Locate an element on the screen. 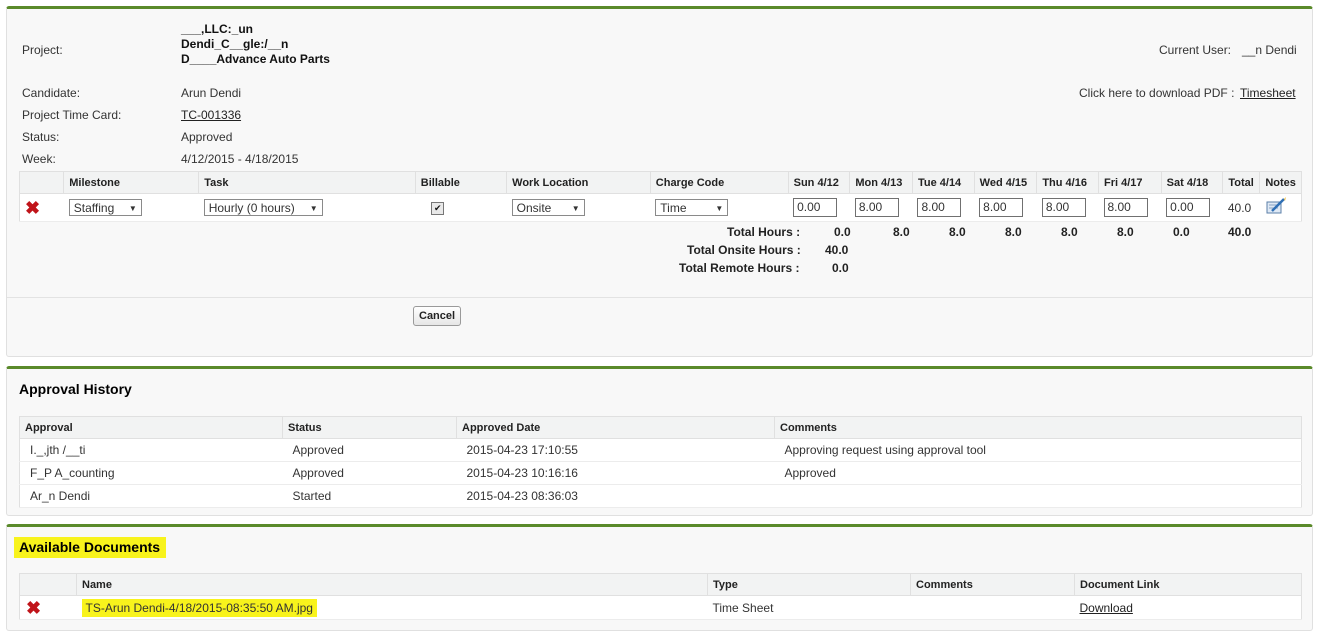 Image resolution: width=1321 pixels, height=639 pixels. col-thu: Thu 4/16 is located at coordinates (1067, 182).